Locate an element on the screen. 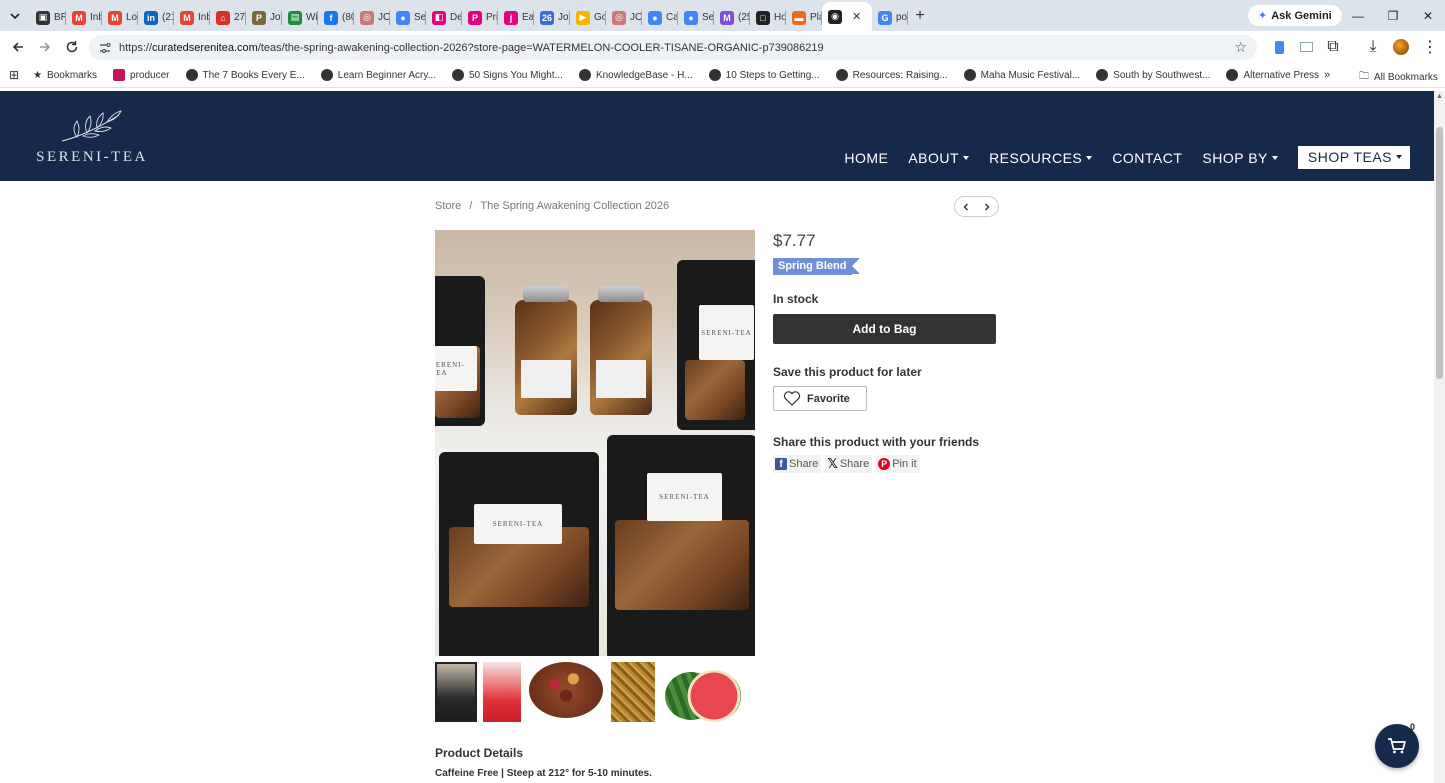 This screenshot has height=783, width=1445. tab-favicon-icon: in is located at coordinates (151, 17).